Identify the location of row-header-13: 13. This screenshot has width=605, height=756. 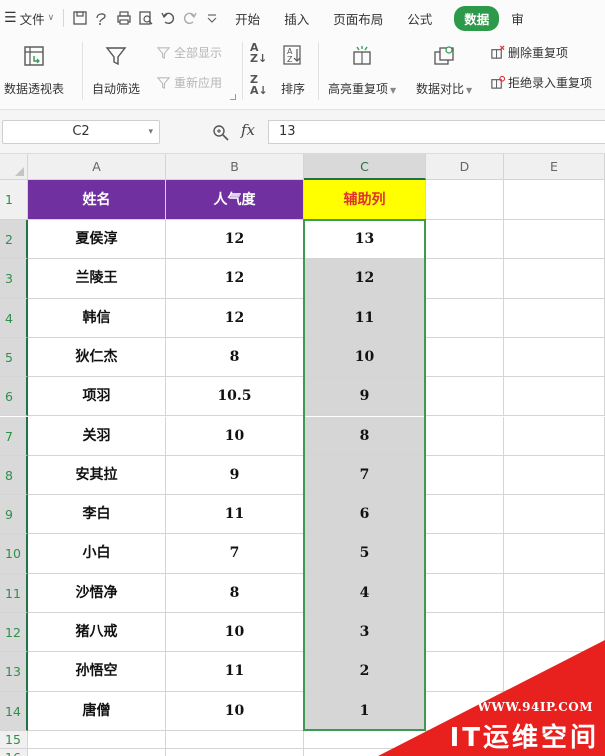
(14, 672).